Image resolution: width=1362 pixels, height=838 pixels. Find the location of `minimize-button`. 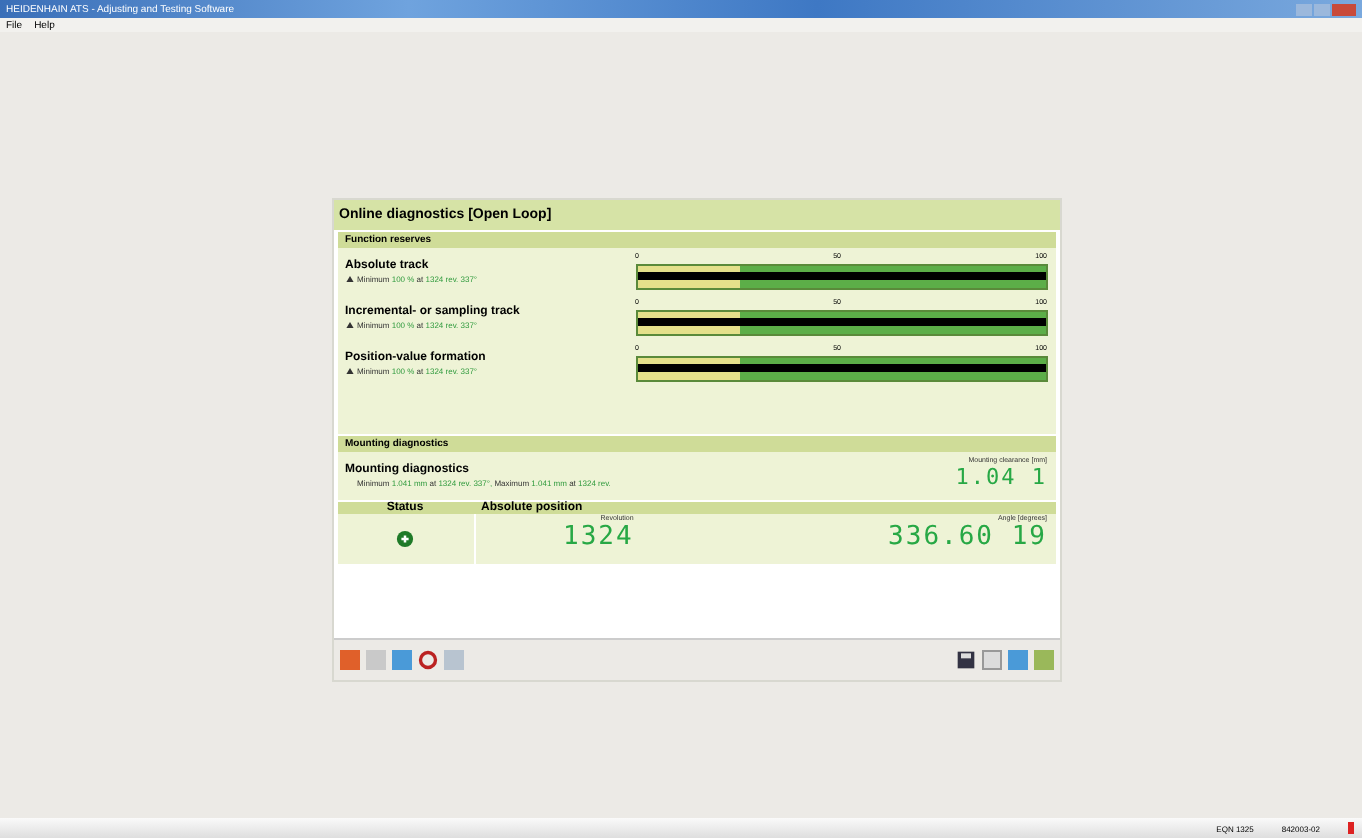

minimize-button is located at coordinates (1304, 9).